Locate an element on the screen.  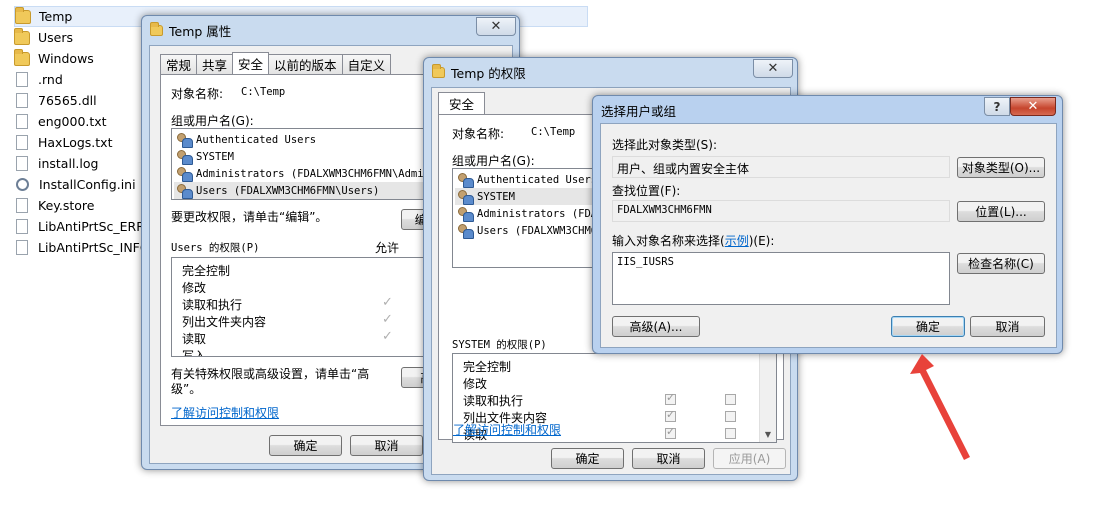
properties-titlebar: Temp 属性 is located at coordinates (330, 30).